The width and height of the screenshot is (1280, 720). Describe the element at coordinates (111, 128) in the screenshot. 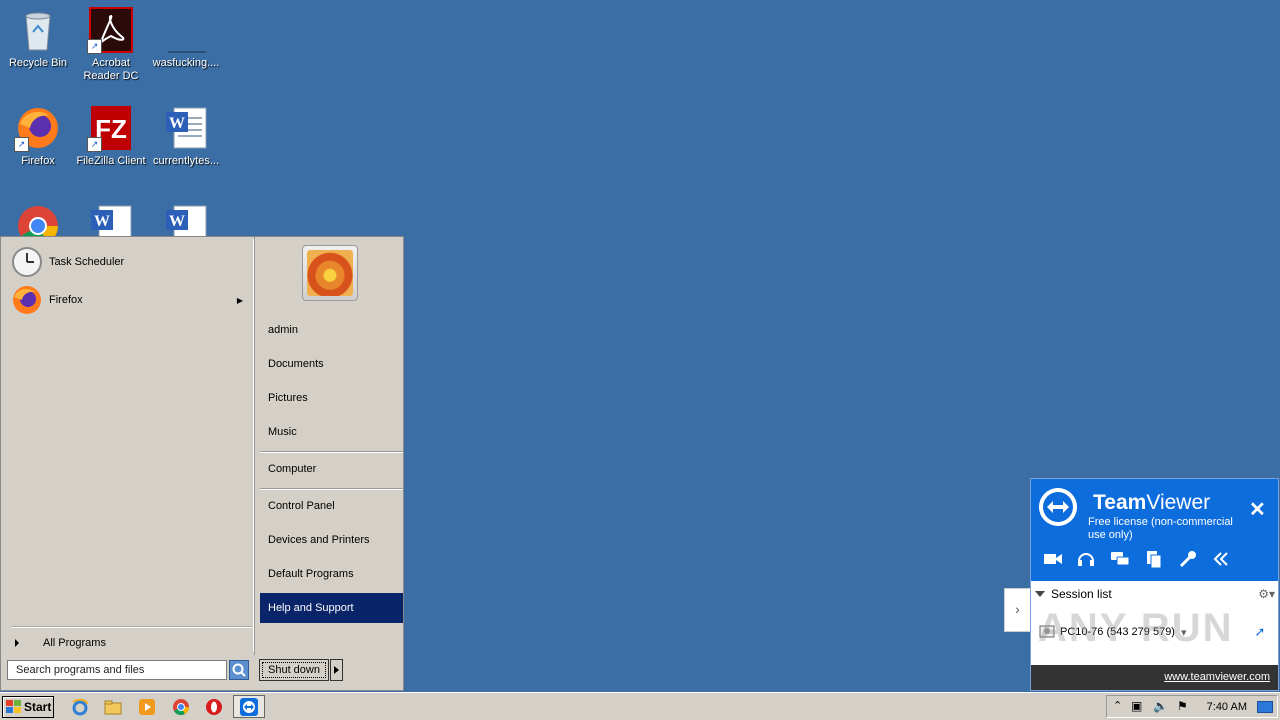

I see `filezilla-icon: FZ ↗` at that location.